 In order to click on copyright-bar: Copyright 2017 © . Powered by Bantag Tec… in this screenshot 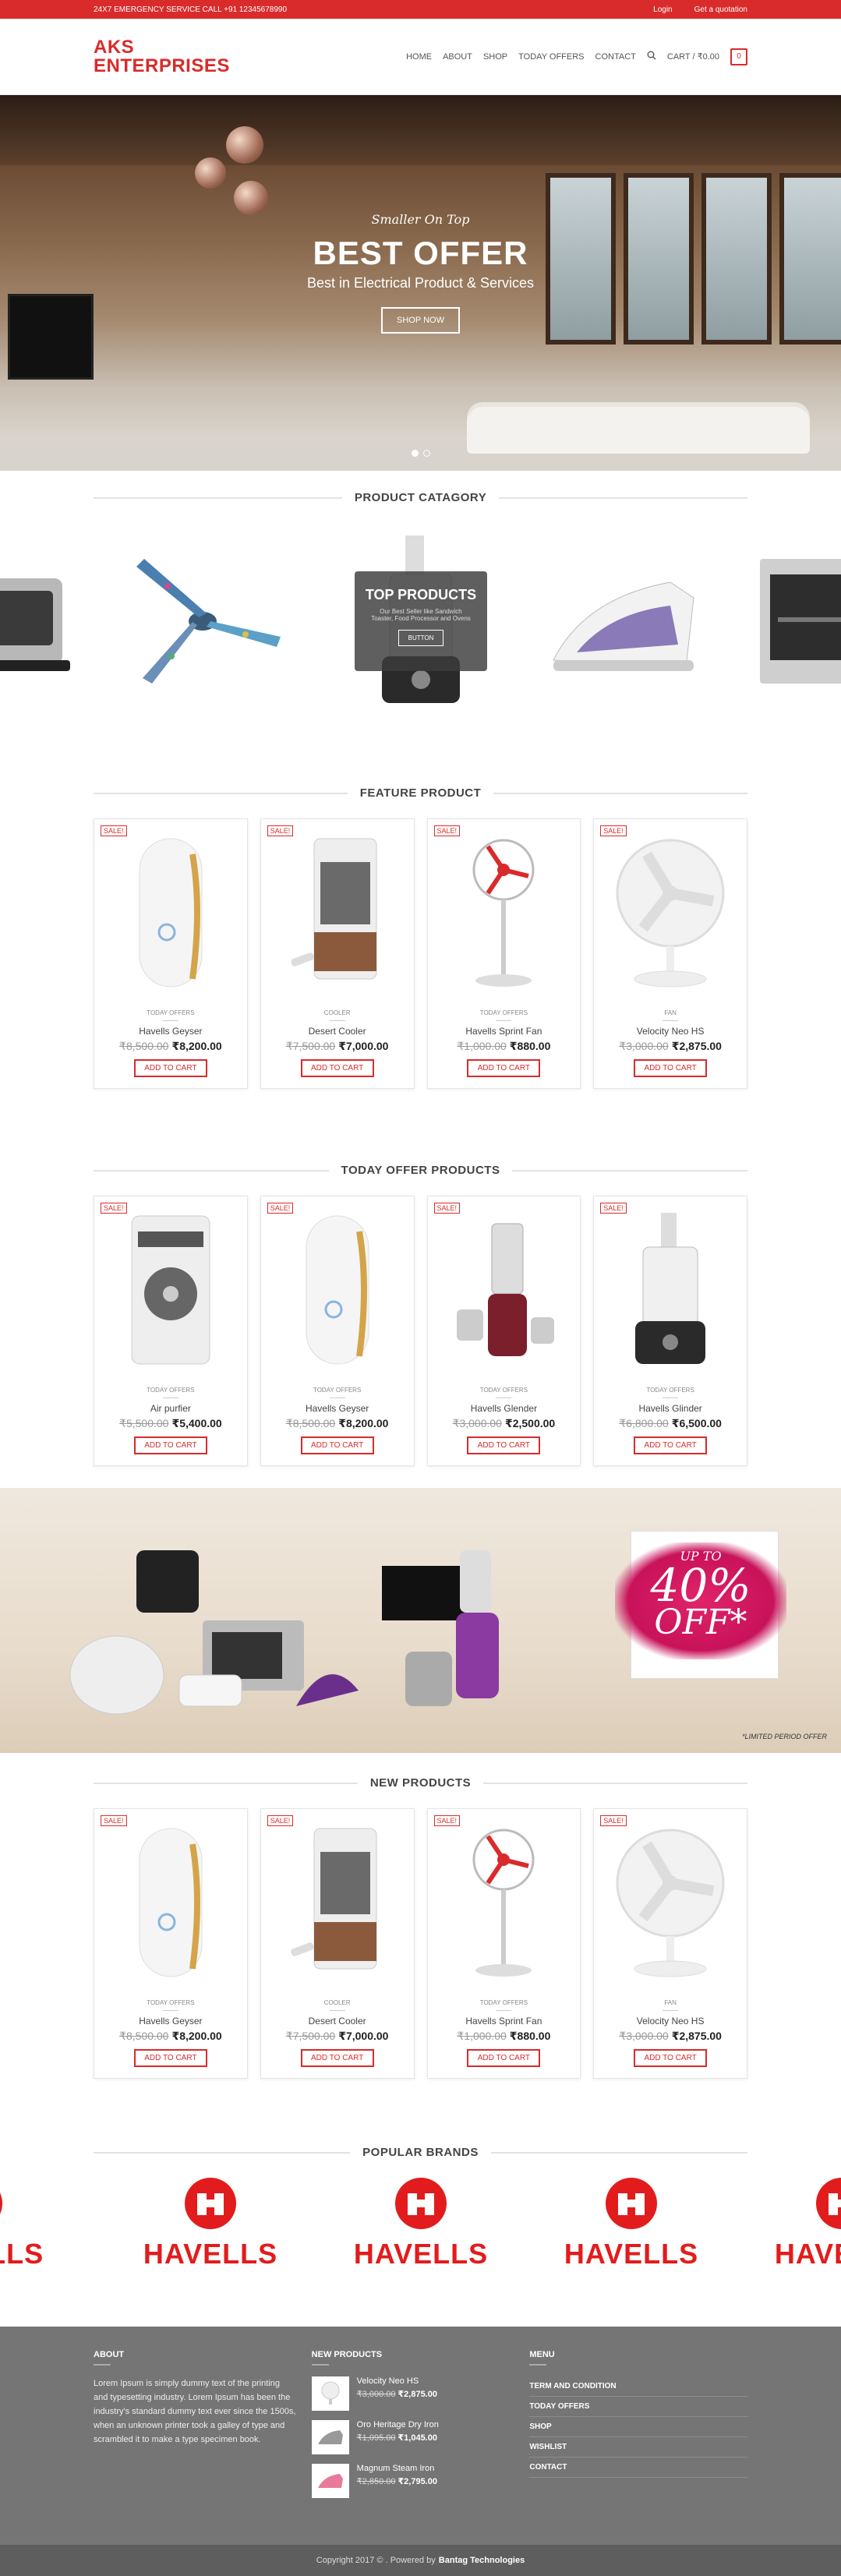, I will do `click(420, 2560)`.